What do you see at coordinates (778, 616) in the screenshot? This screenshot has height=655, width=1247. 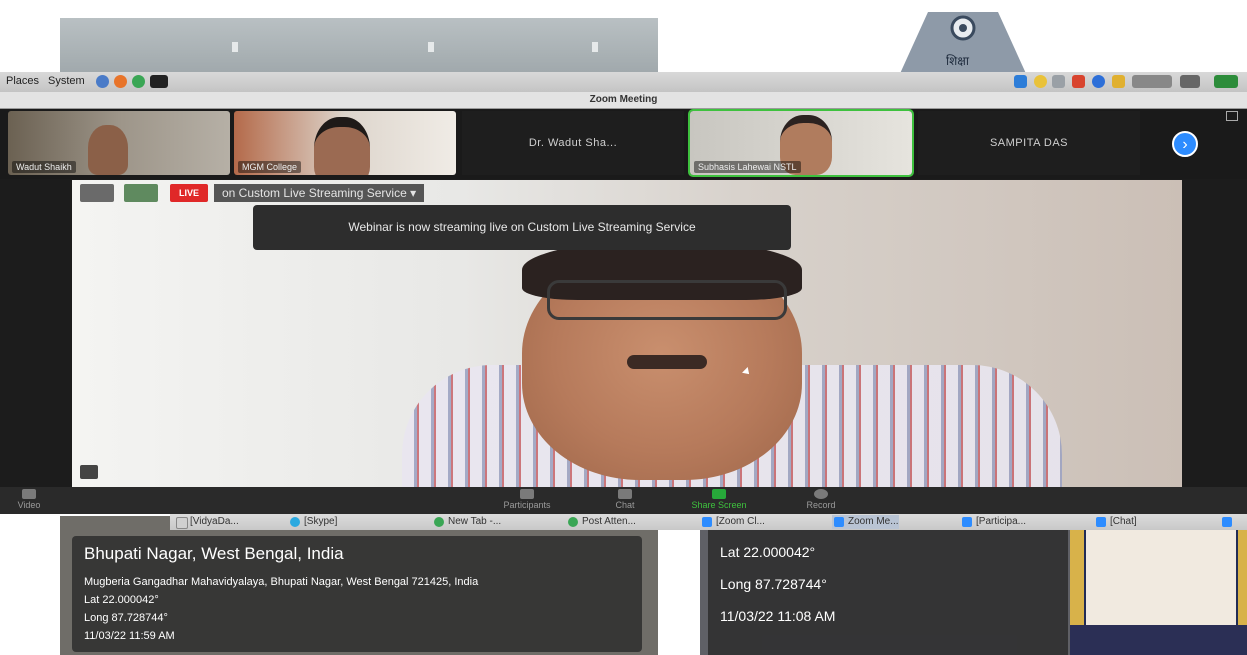 I see `geotag-datetime: 11/03/22 11:08 AM` at bounding box center [778, 616].